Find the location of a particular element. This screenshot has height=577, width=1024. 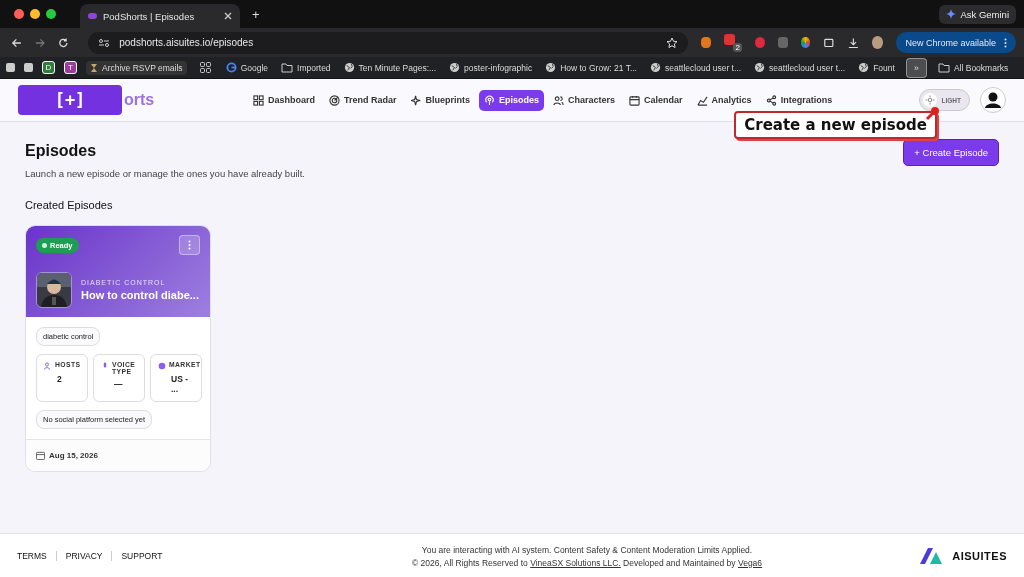

brand-name: AISUITES is located at coordinates (979, 556).